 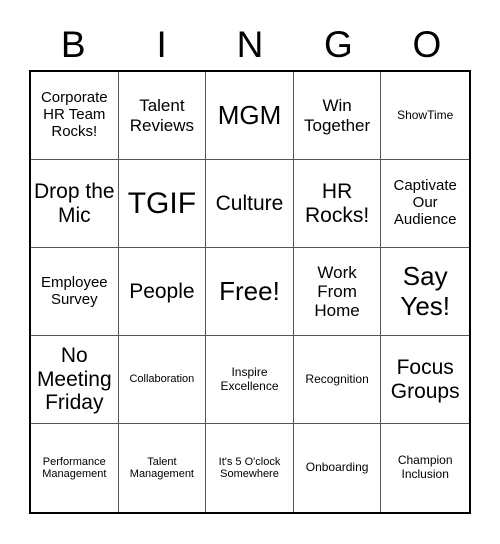 I want to click on bingo-cell: MGM, so click(x=250, y=116).